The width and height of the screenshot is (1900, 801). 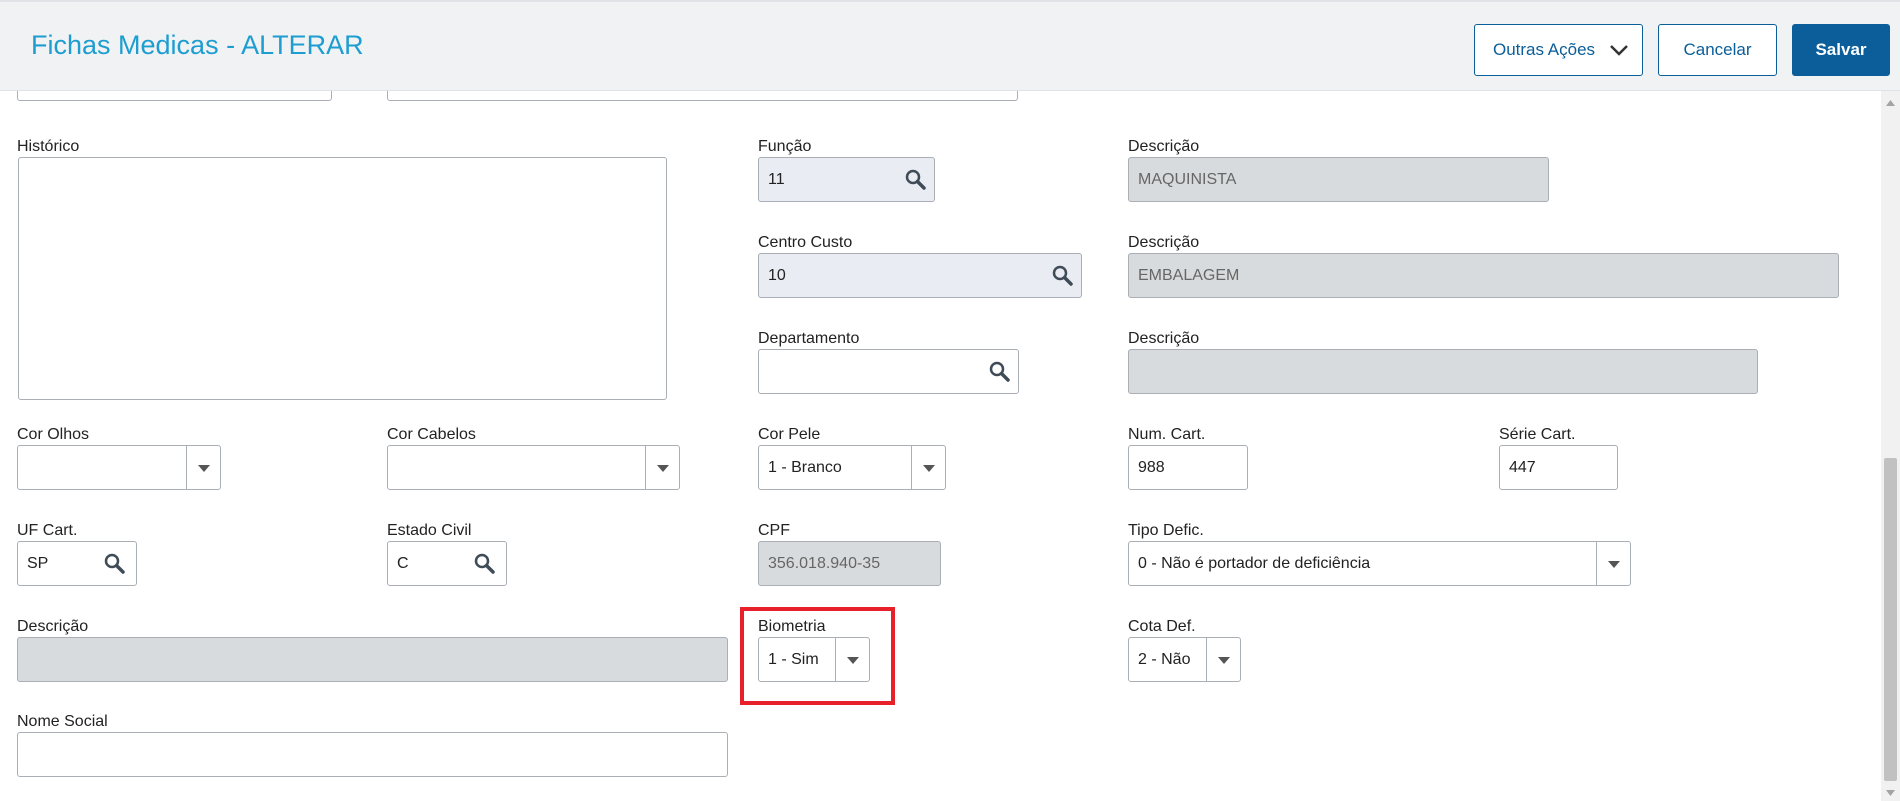 I want to click on historico-textarea, so click(x=342, y=278).